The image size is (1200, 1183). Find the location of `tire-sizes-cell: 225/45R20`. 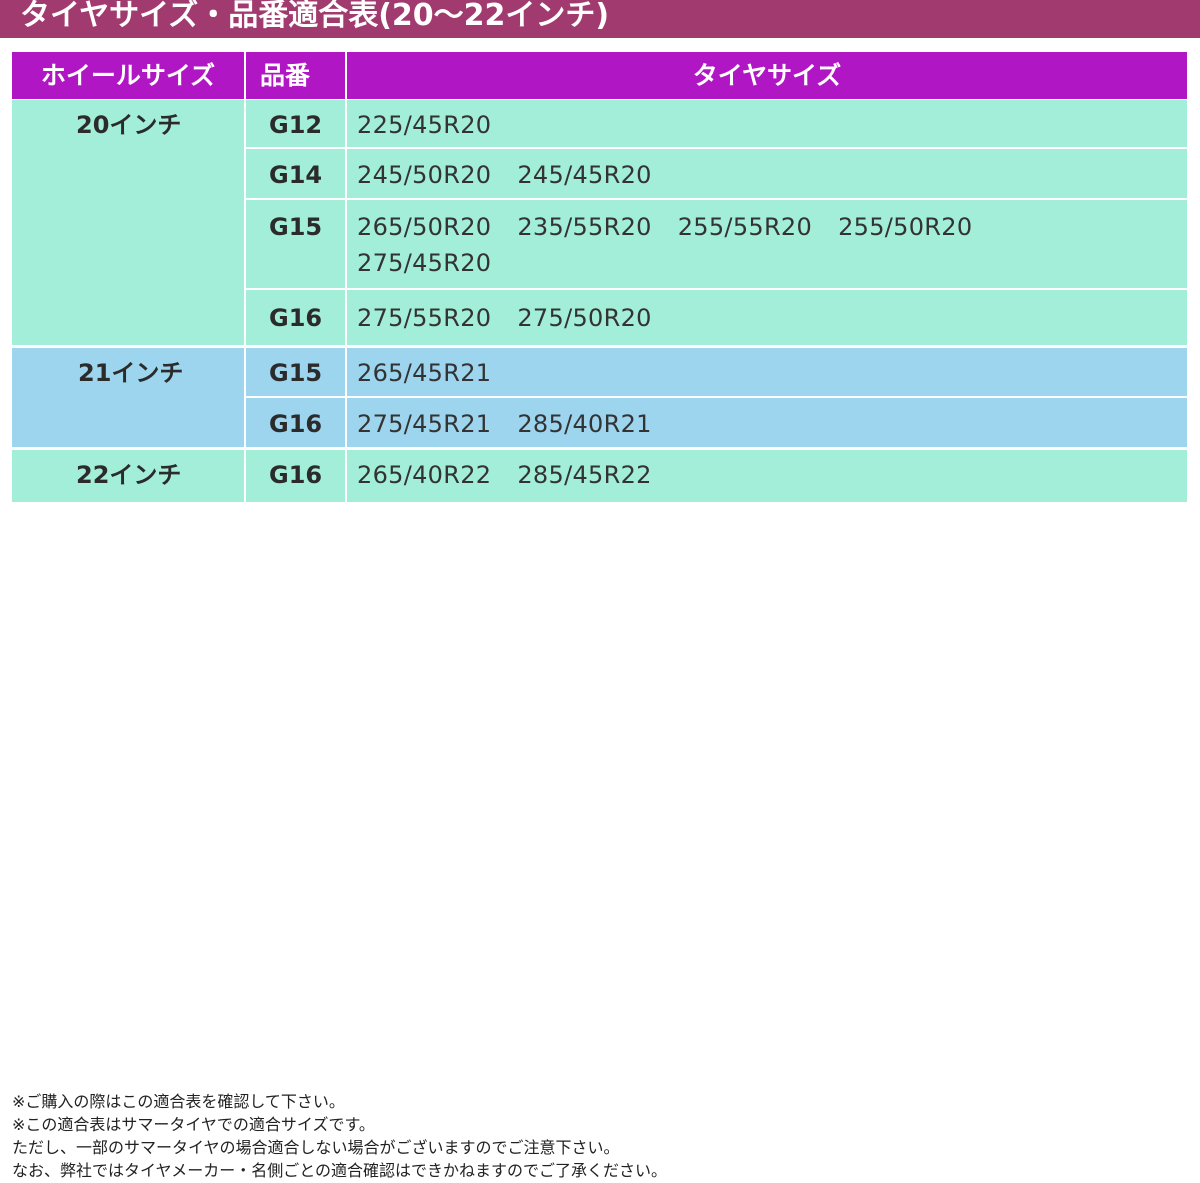

tire-sizes-cell: 225/45R20 is located at coordinates (437, 125).